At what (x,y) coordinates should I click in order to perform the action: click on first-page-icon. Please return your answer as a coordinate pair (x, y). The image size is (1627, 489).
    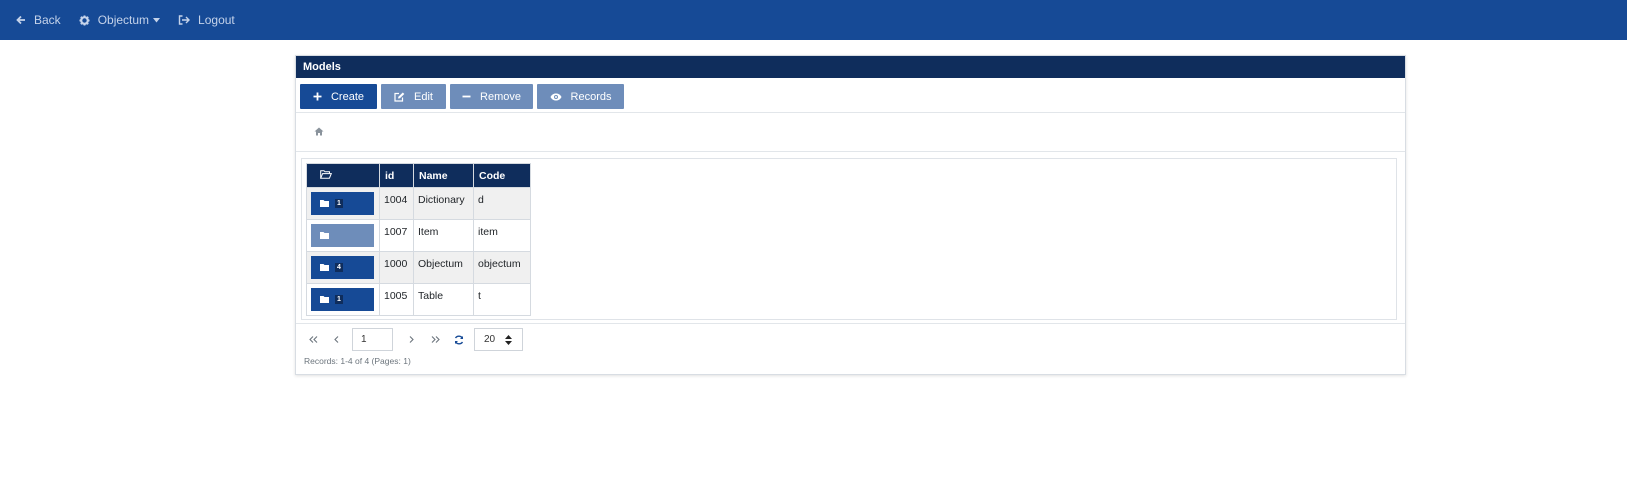
    Looking at the image, I should click on (313, 339).